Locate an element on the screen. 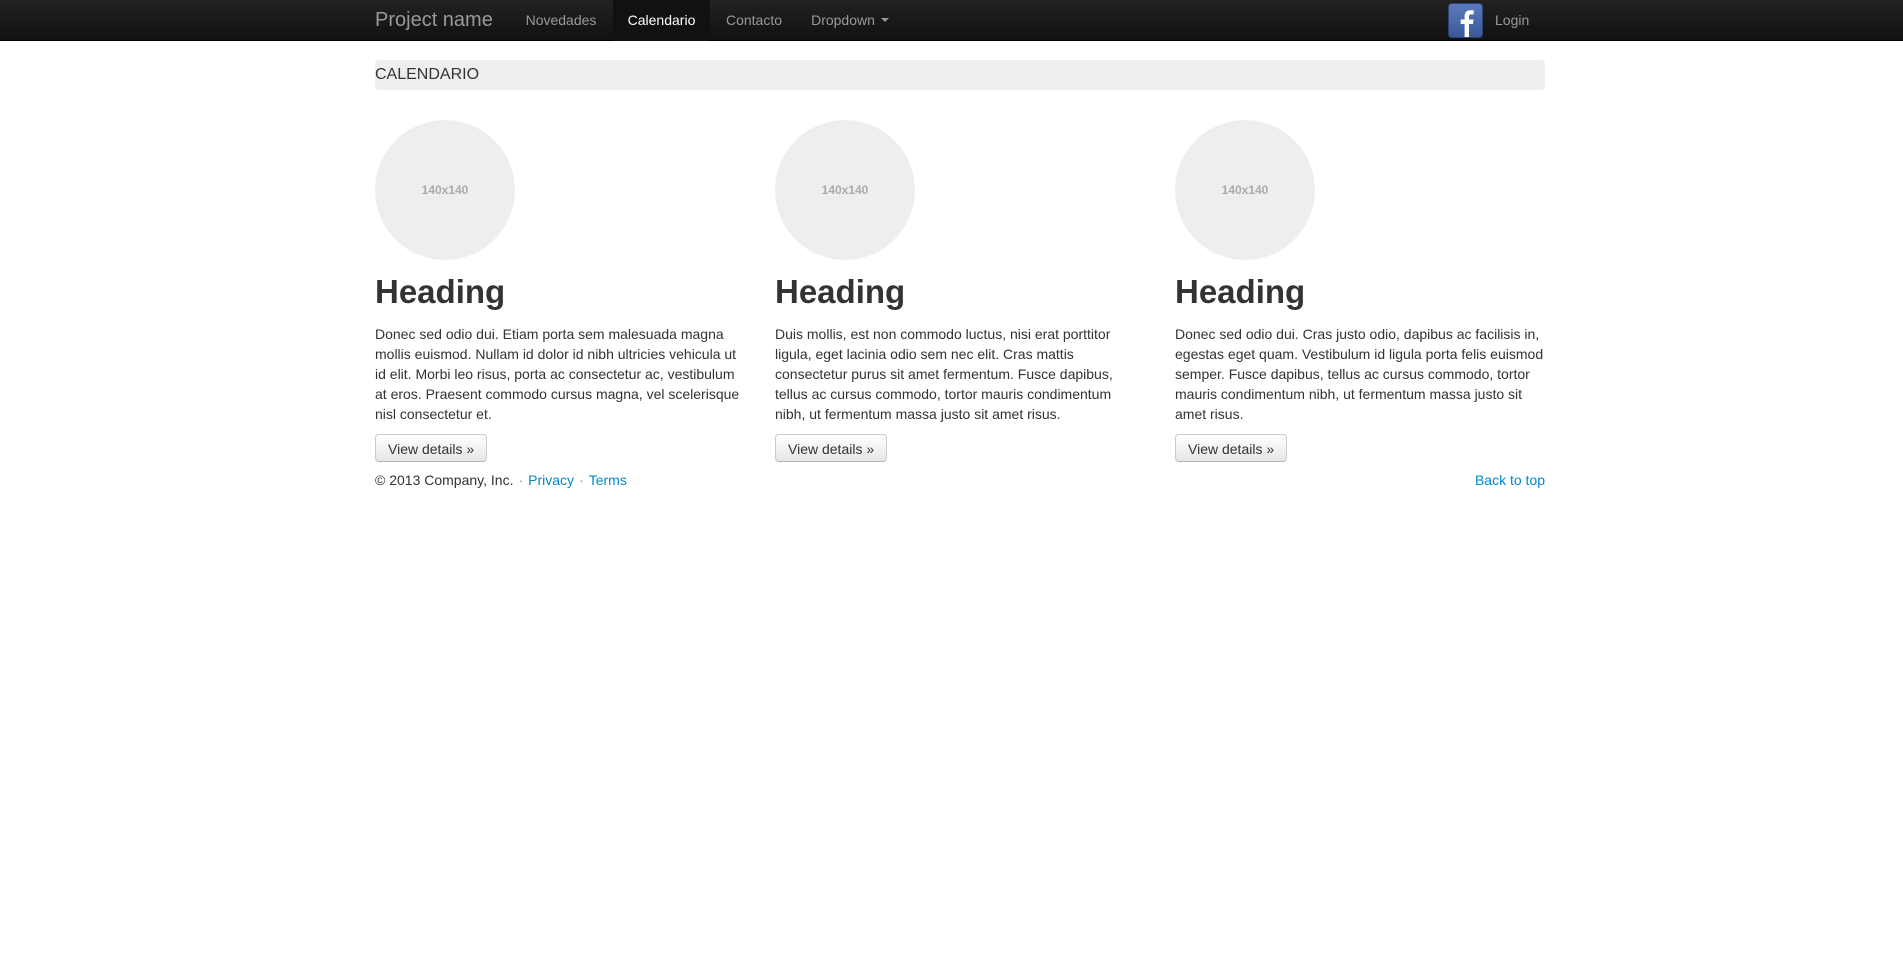 Image resolution: width=1903 pixels, height=962 pixels. caret-down-icon is located at coordinates (884, 20).